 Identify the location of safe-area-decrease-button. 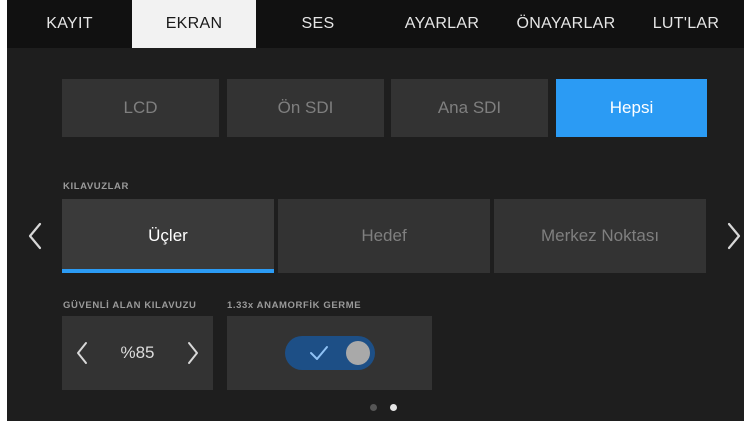
(82, 353).